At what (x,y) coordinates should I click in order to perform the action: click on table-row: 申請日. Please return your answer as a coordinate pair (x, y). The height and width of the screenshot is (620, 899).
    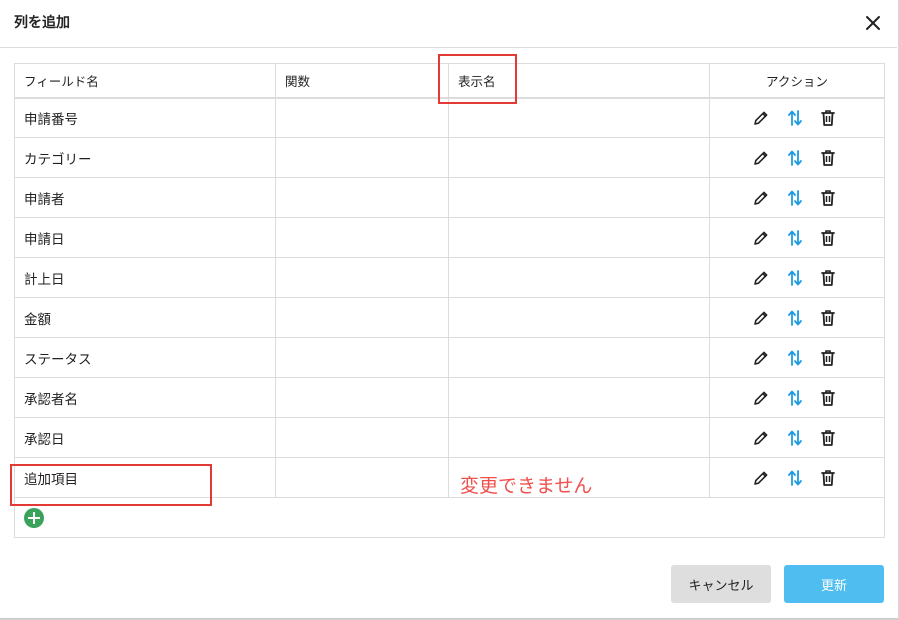
    Looking at the image, I should click on (449, 237).